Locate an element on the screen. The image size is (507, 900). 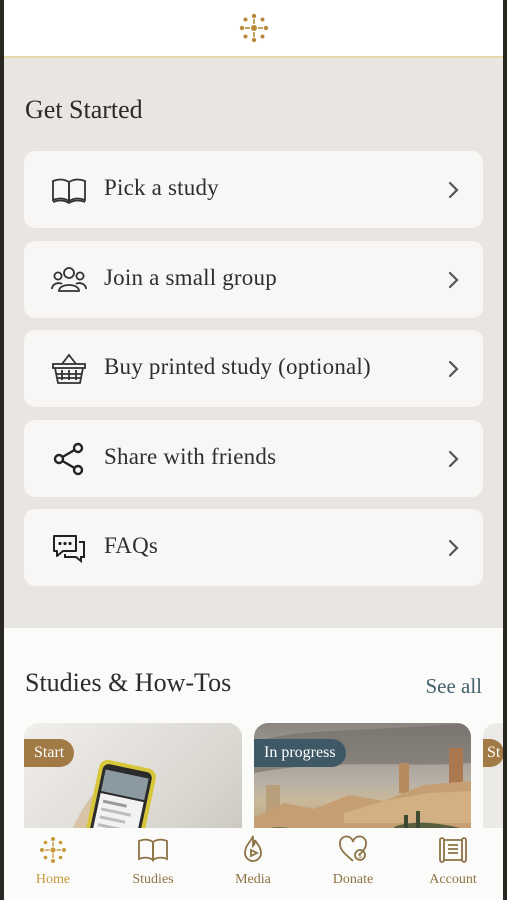
group-icon is located at coordinates (69, 280).